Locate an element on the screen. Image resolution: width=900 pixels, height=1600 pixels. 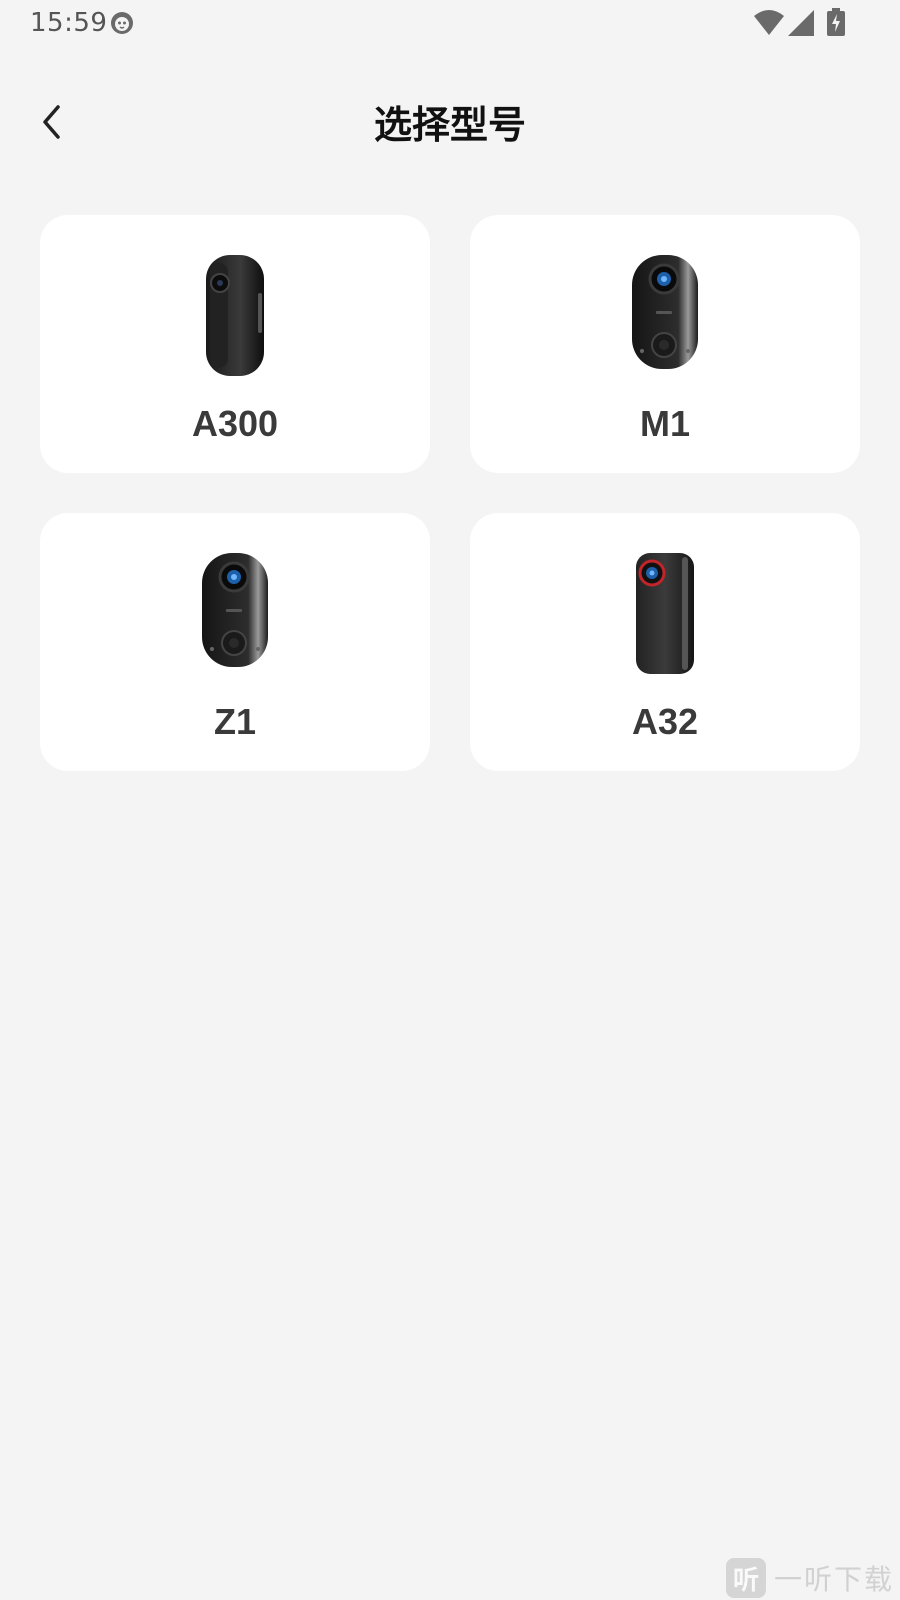
model-card-a300: A300 is located at coordinates (235, 344).